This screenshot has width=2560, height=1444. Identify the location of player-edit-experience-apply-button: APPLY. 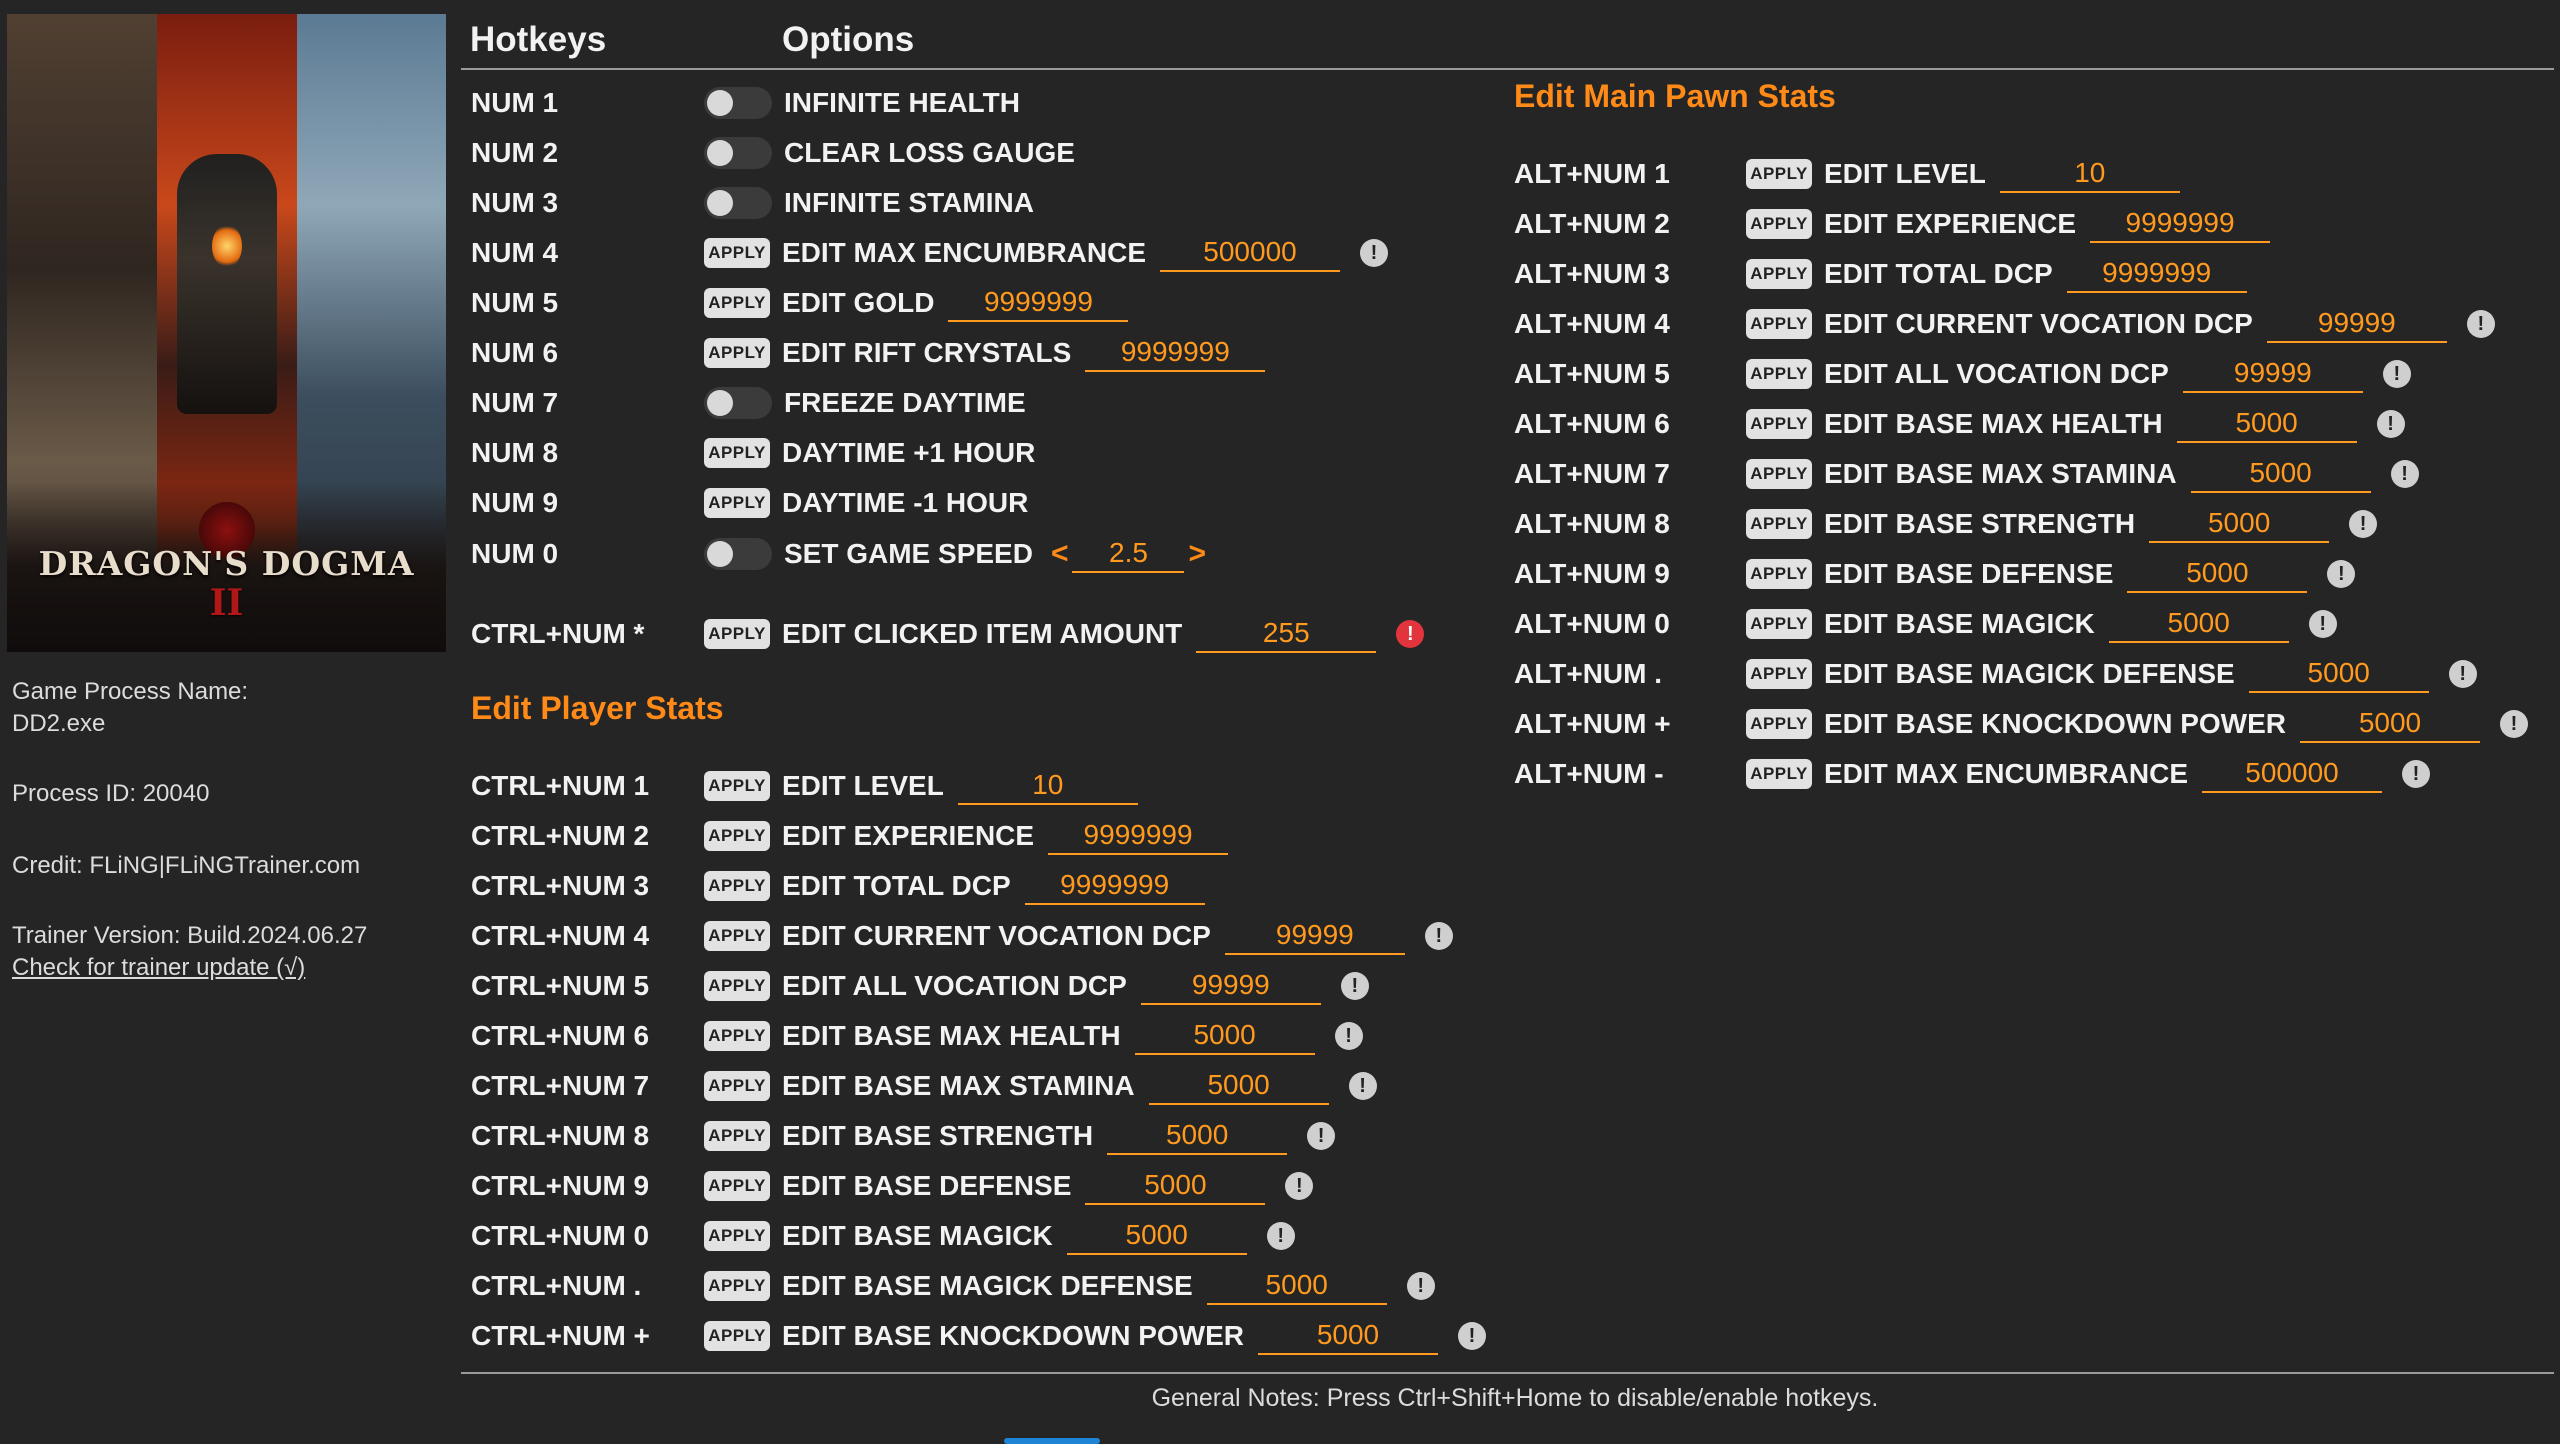
(737, 836).